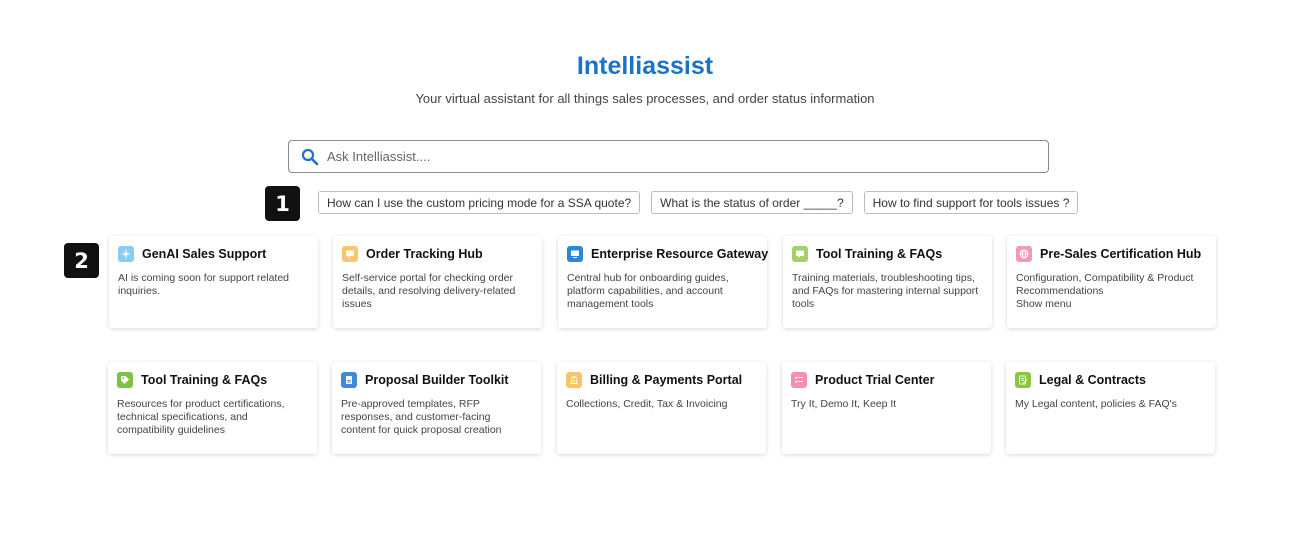 The height and width of the screenshot is (542, 1290). What do you see at coordinates (666, 380) in the screenshot?
I see `card-title: Billing & Payments Portal` at bounding box center [666, 380].